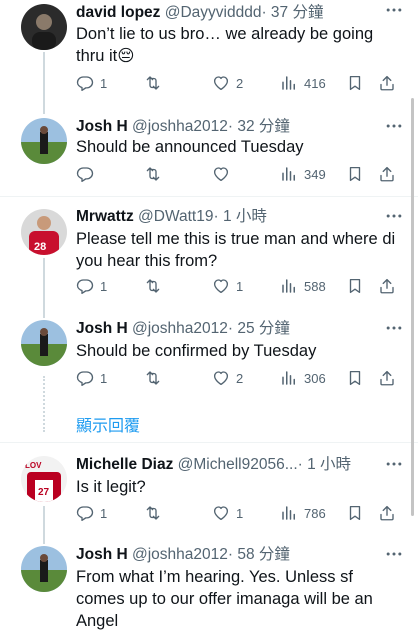  What do you see at coordinates (196, 351) in the screenshot?
I see `tweet-text: Should be confirmed by Tuesday` at bounding box center [196, 351].